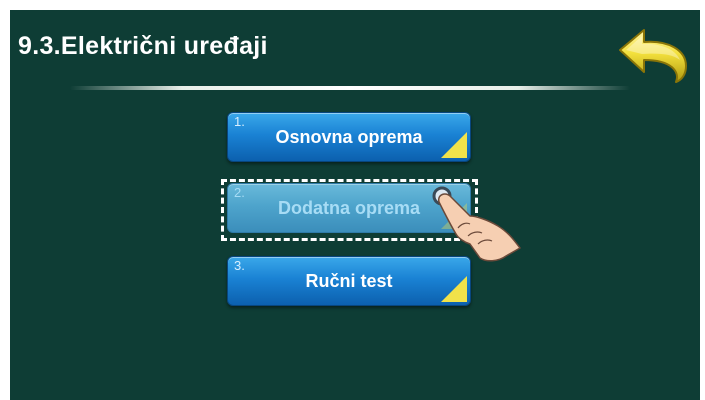 Image resolution: width=705 pixels, height=400 pixels. I want to click on menu-item-label: Osnovna oprema, so click(349, 137).